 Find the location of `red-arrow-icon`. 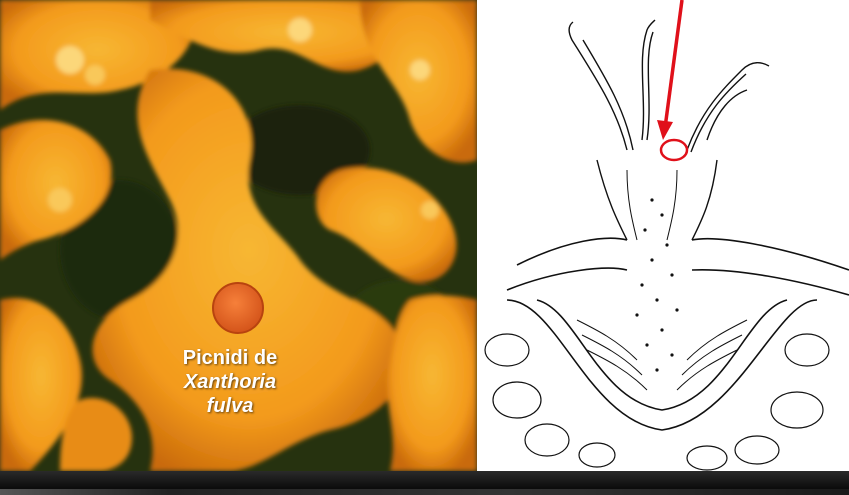

red-arrow-icon is located at coordinates (673, 81).